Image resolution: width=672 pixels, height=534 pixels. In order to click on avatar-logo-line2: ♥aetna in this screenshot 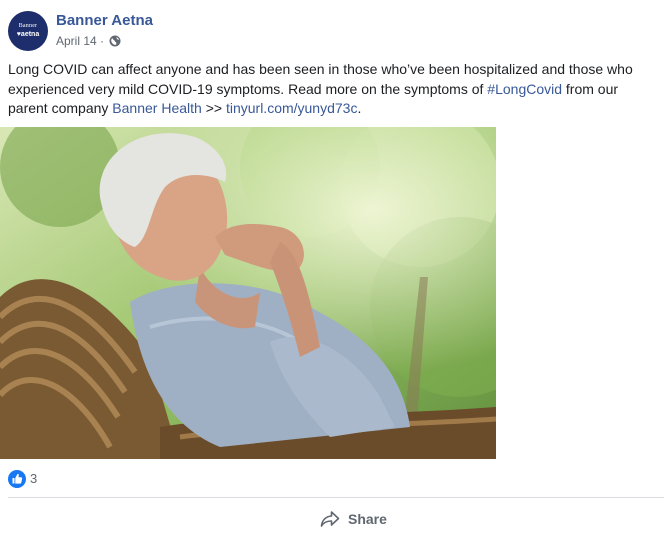, I will do `click(28, 34)`.